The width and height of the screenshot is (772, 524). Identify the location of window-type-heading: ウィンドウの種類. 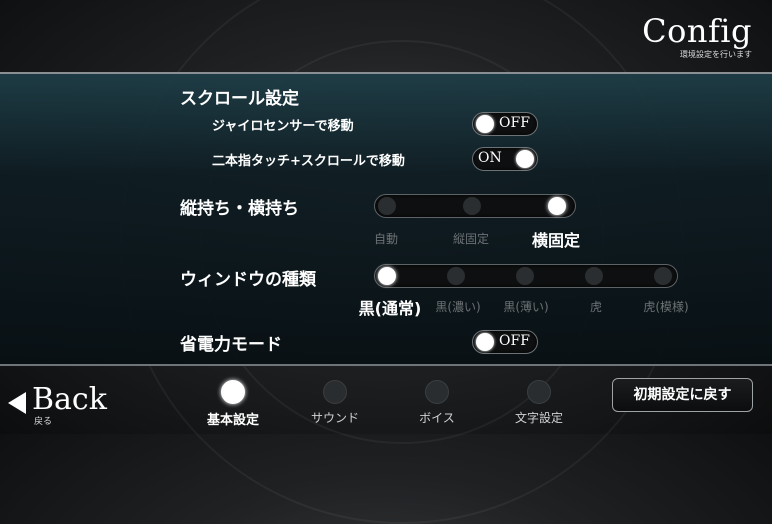
(248, 280).